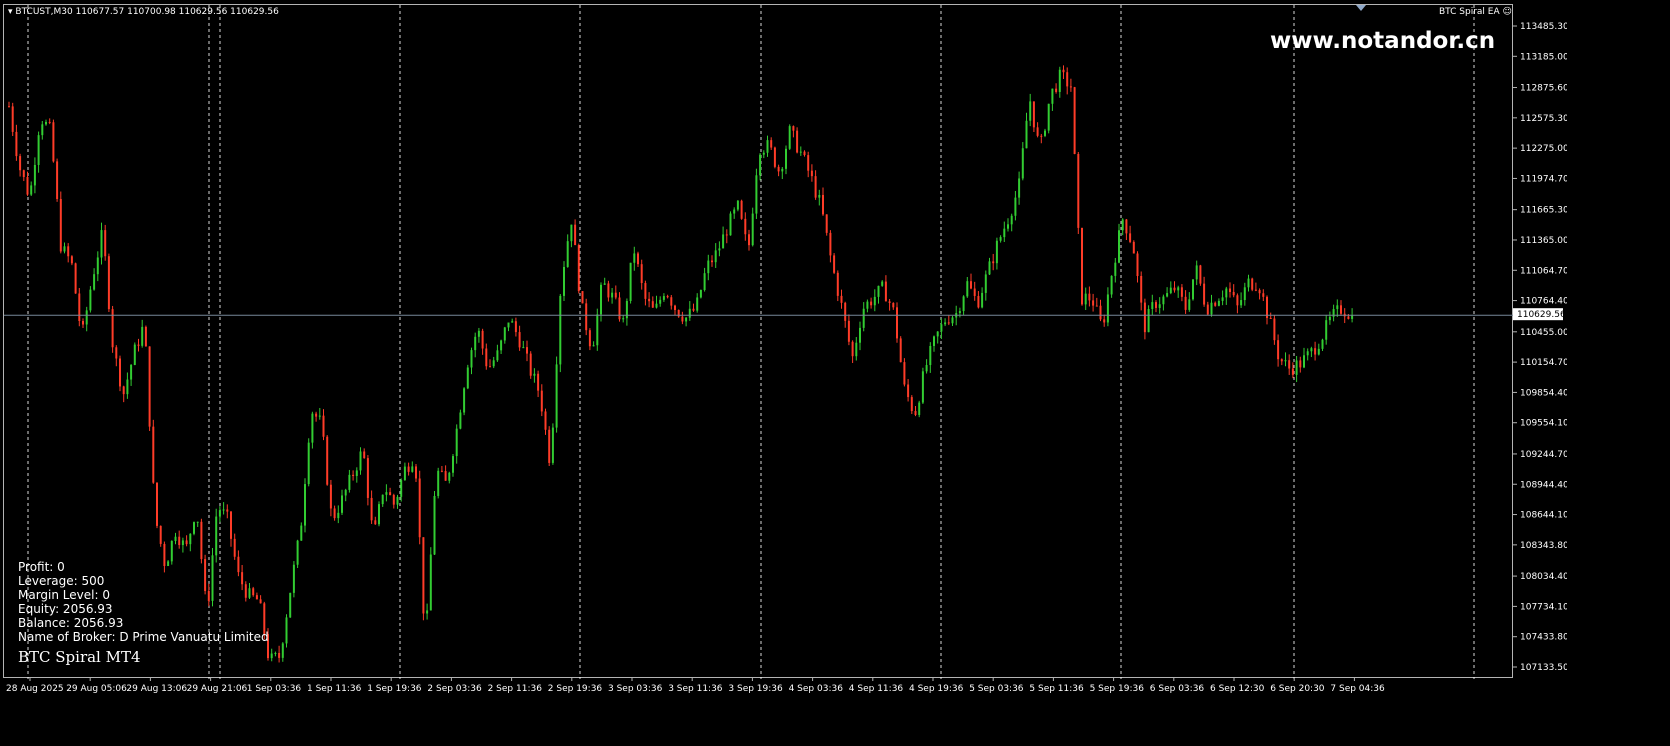 The width and height of the screenshot is (1670, 746). What do you see at coordinates (1507, 12) in the screenshot?
I see `smiley-face-icon: ☺` at bounding box center [1507, 12].